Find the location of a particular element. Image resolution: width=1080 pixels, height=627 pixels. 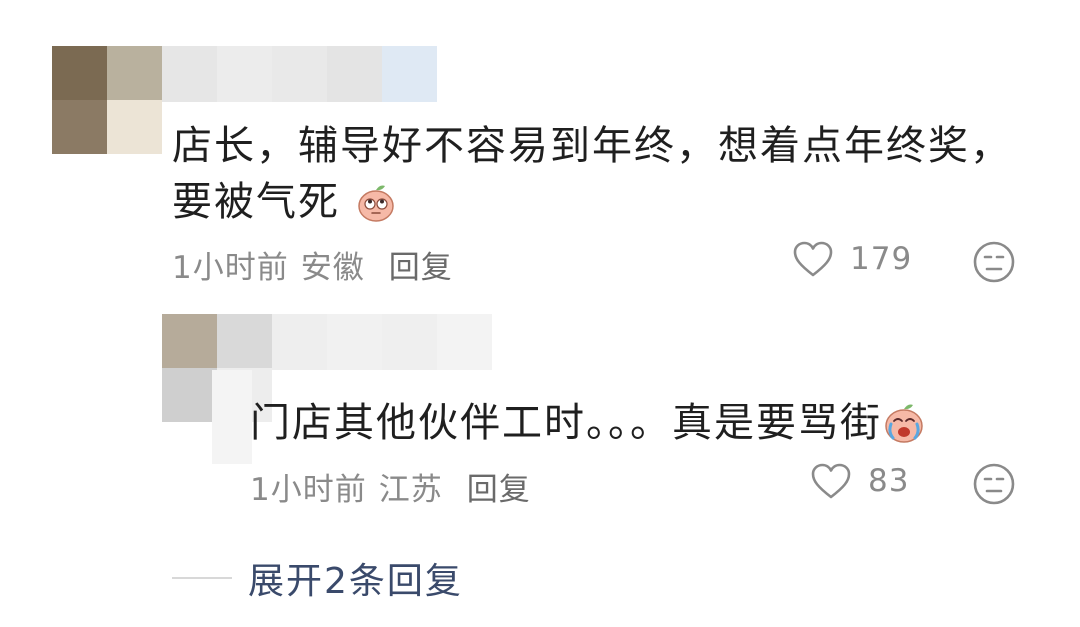

expand-replies-label: 展开2条回复 is located at coordinates (355, 578).